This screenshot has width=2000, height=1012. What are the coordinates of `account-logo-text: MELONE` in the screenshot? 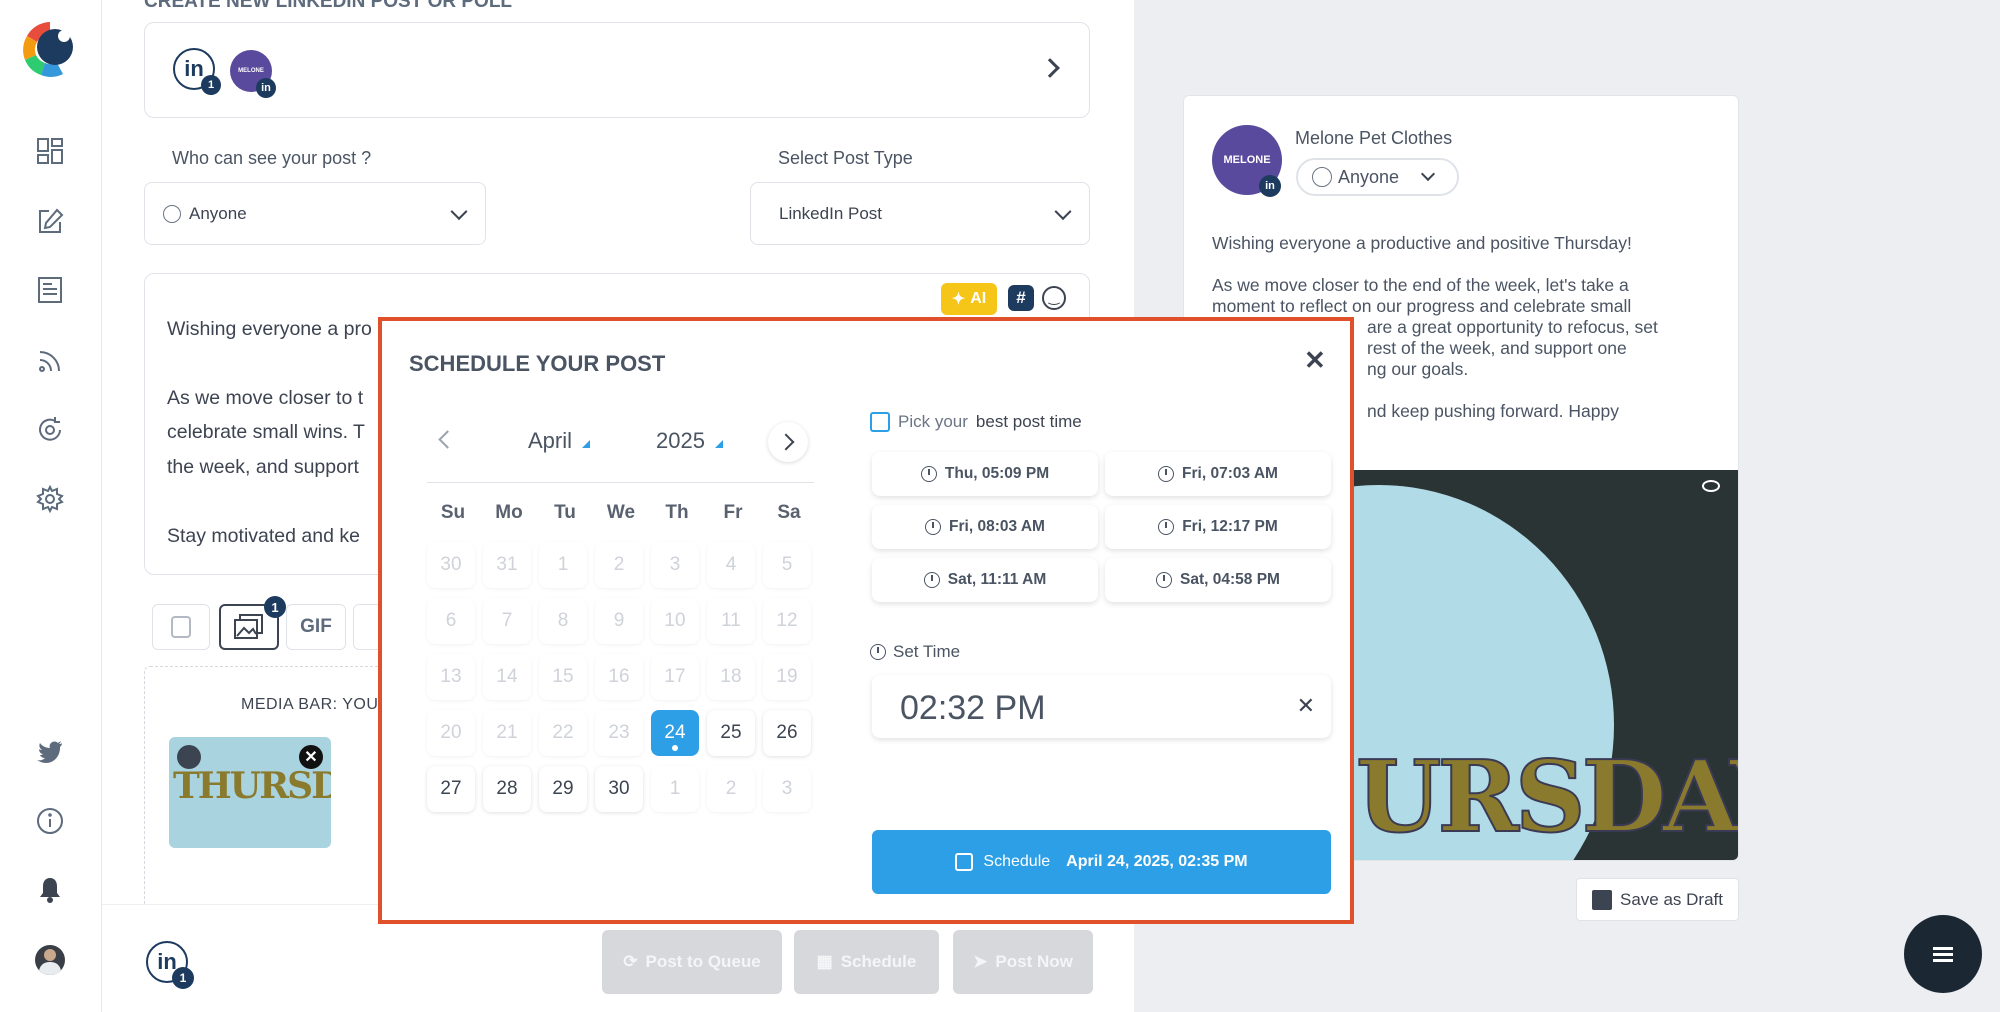 It's located at (251, 71).